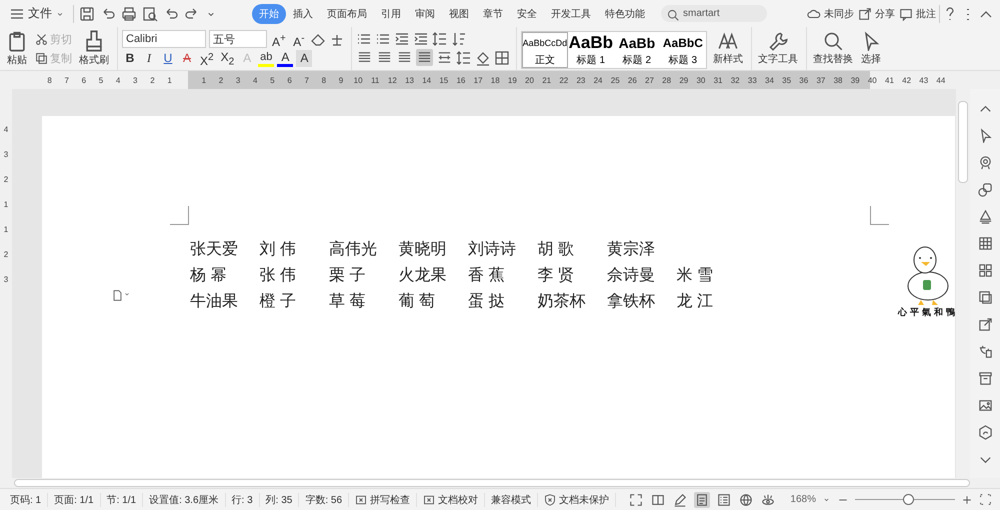 The width and height of the screenshot is (1000, 510). Describe the element at coordinates (94, 48) in the screenshot. I see `format-painter-button: 格式刷` at that location.